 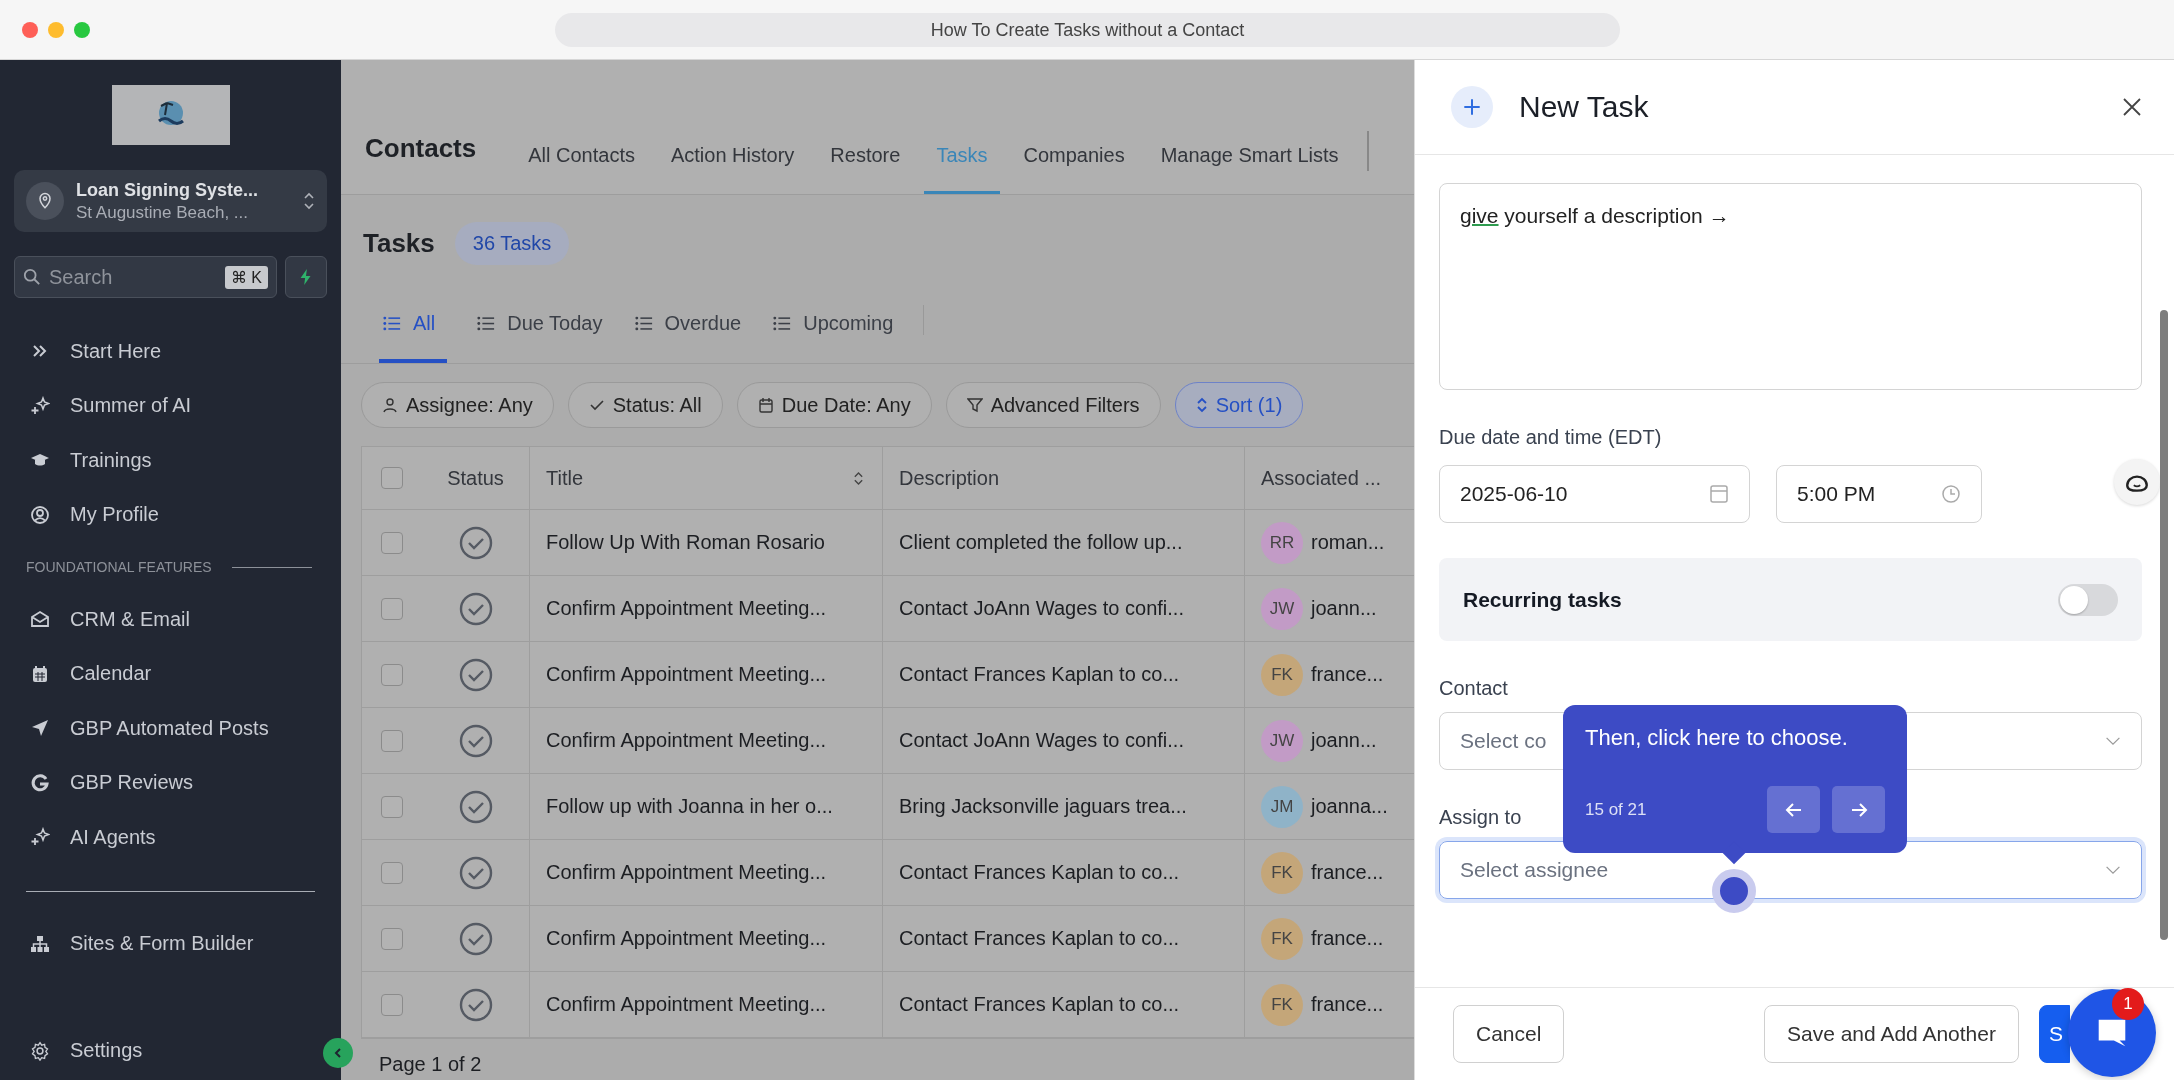 I want to click on panel-title: New Task, so click(x=1584, y=107).